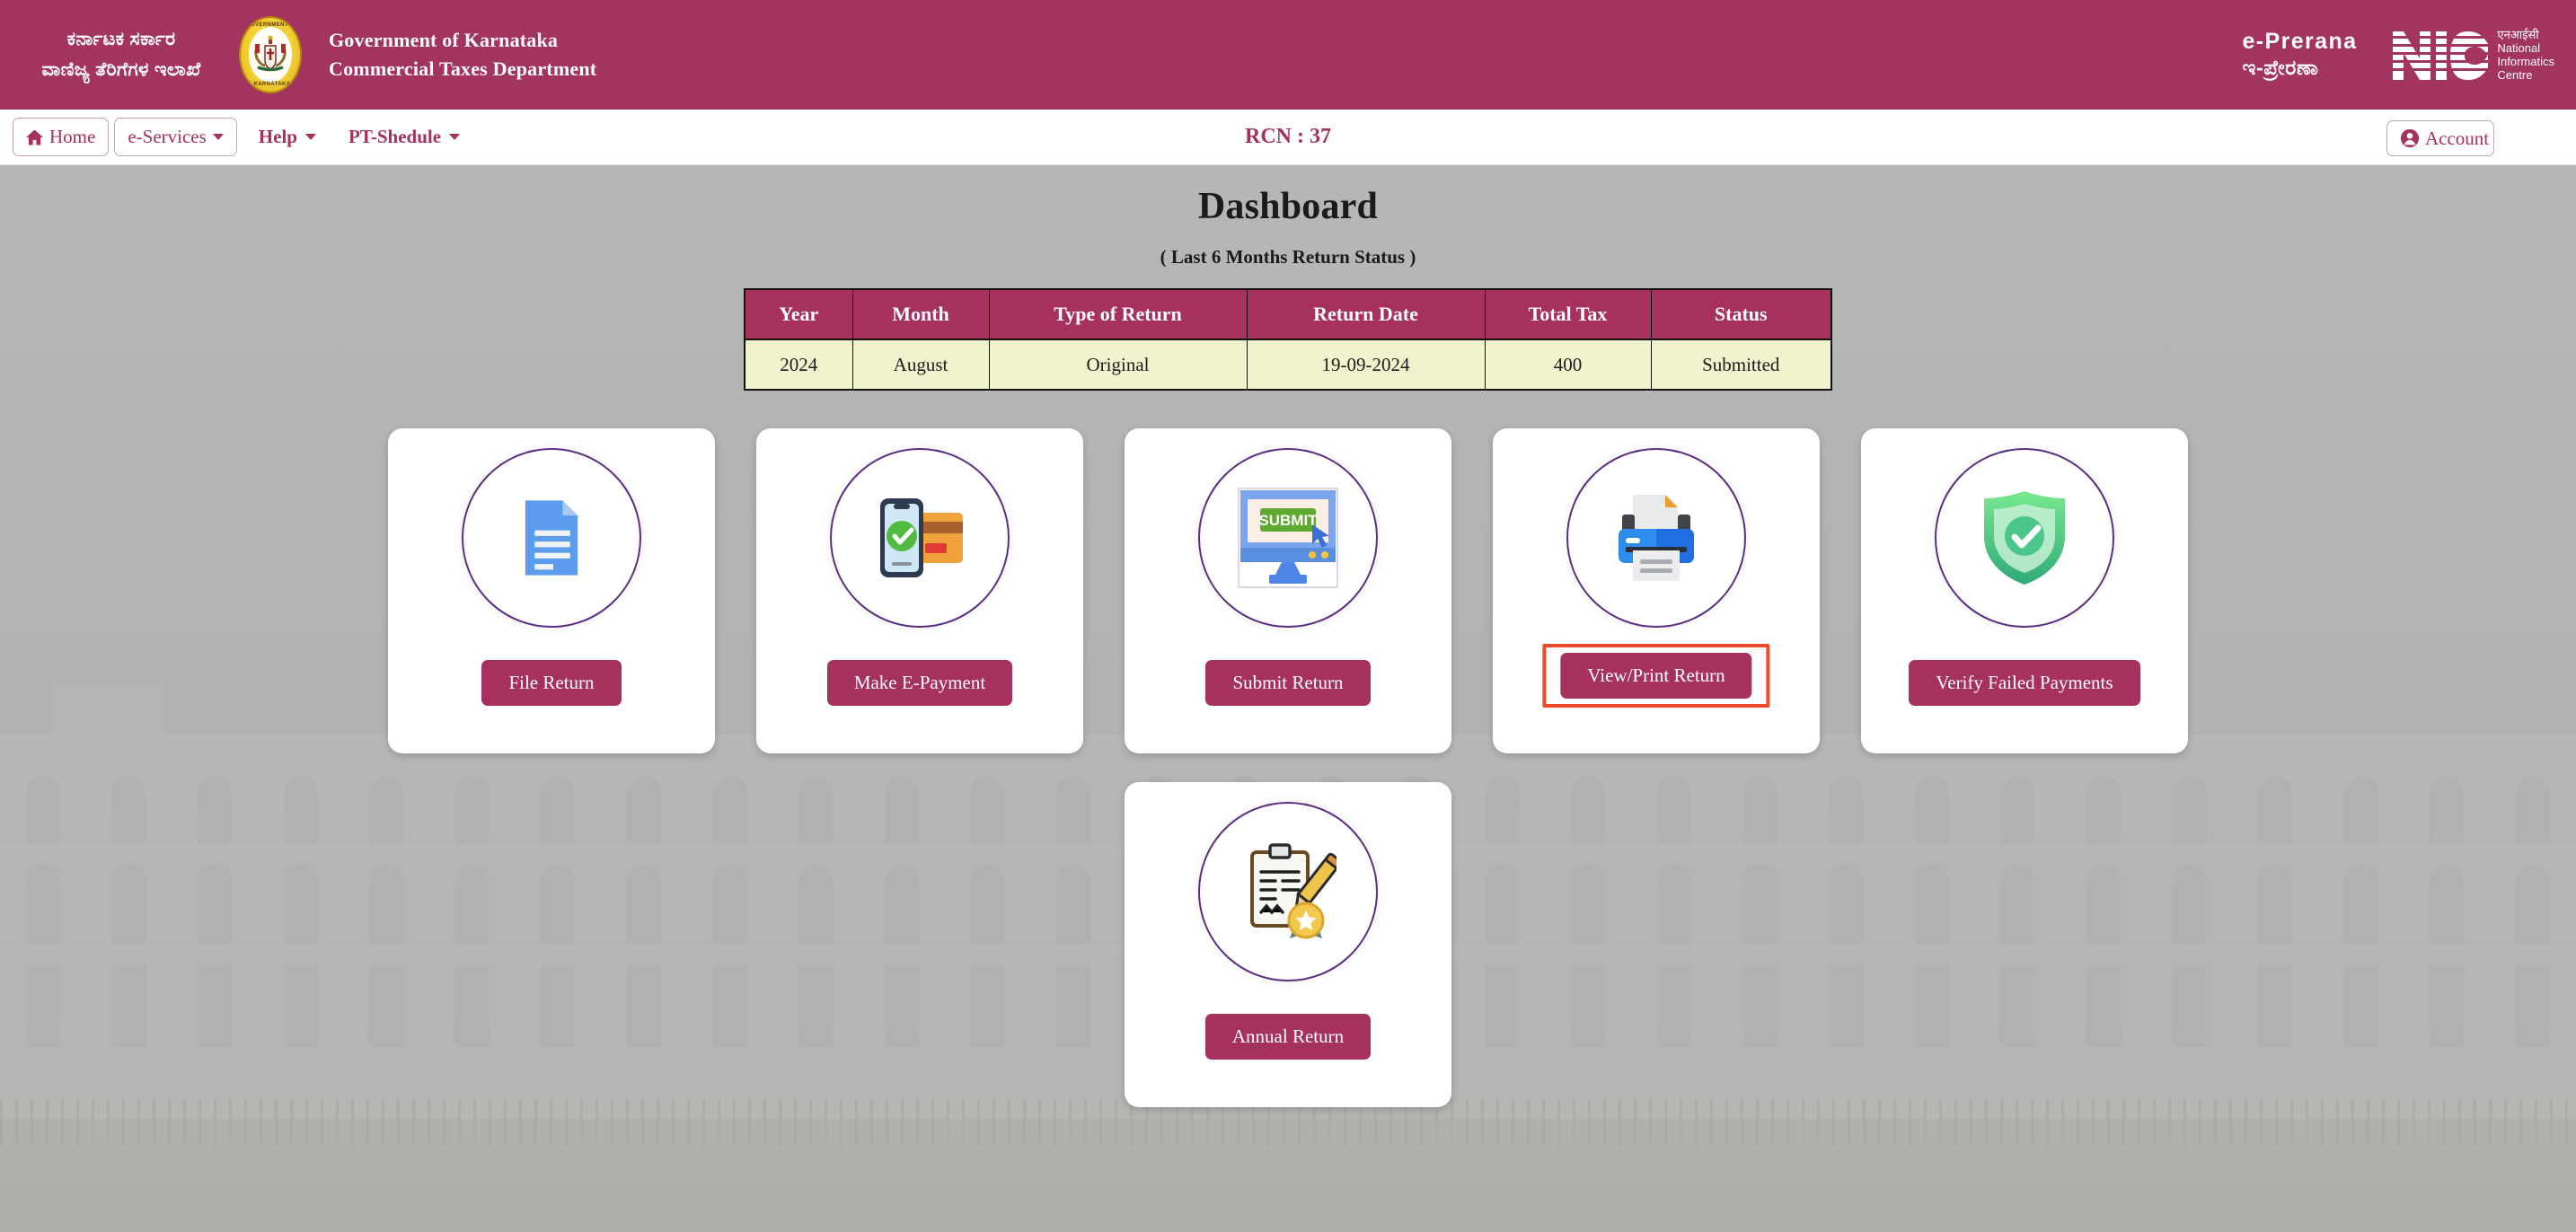  Describe the element at coordinates (1288, 206) in the screenshot. I see `page-title: Dashboard` at that location.